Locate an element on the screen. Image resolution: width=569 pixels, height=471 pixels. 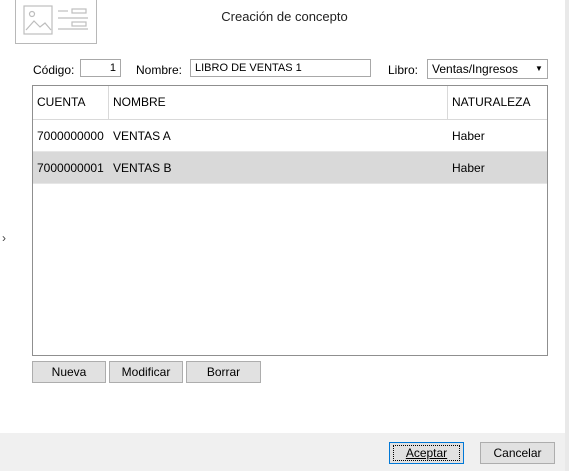
chevron-down-icon: ▼ is located at coordinates (539, 69).